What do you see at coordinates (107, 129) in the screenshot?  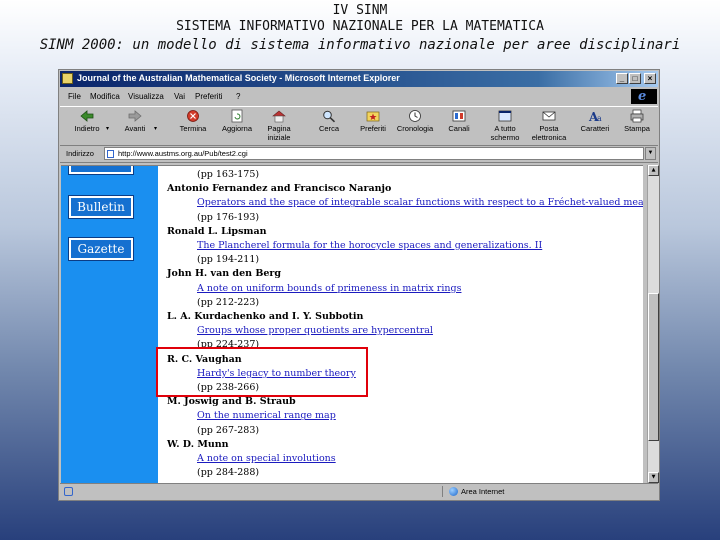 I see `back-dropdown-icon: ▾` at bounding box center [107, 129].